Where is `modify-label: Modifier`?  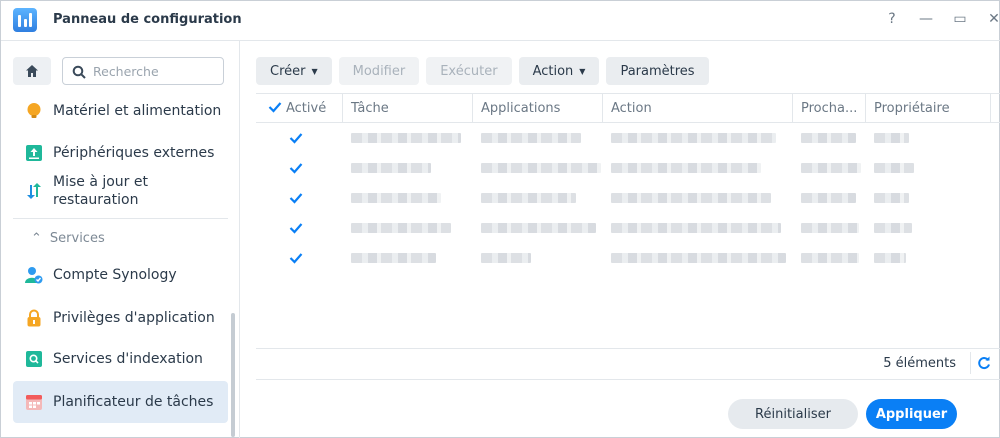
modify-label: Modifier is located at coordinates (379, 71).